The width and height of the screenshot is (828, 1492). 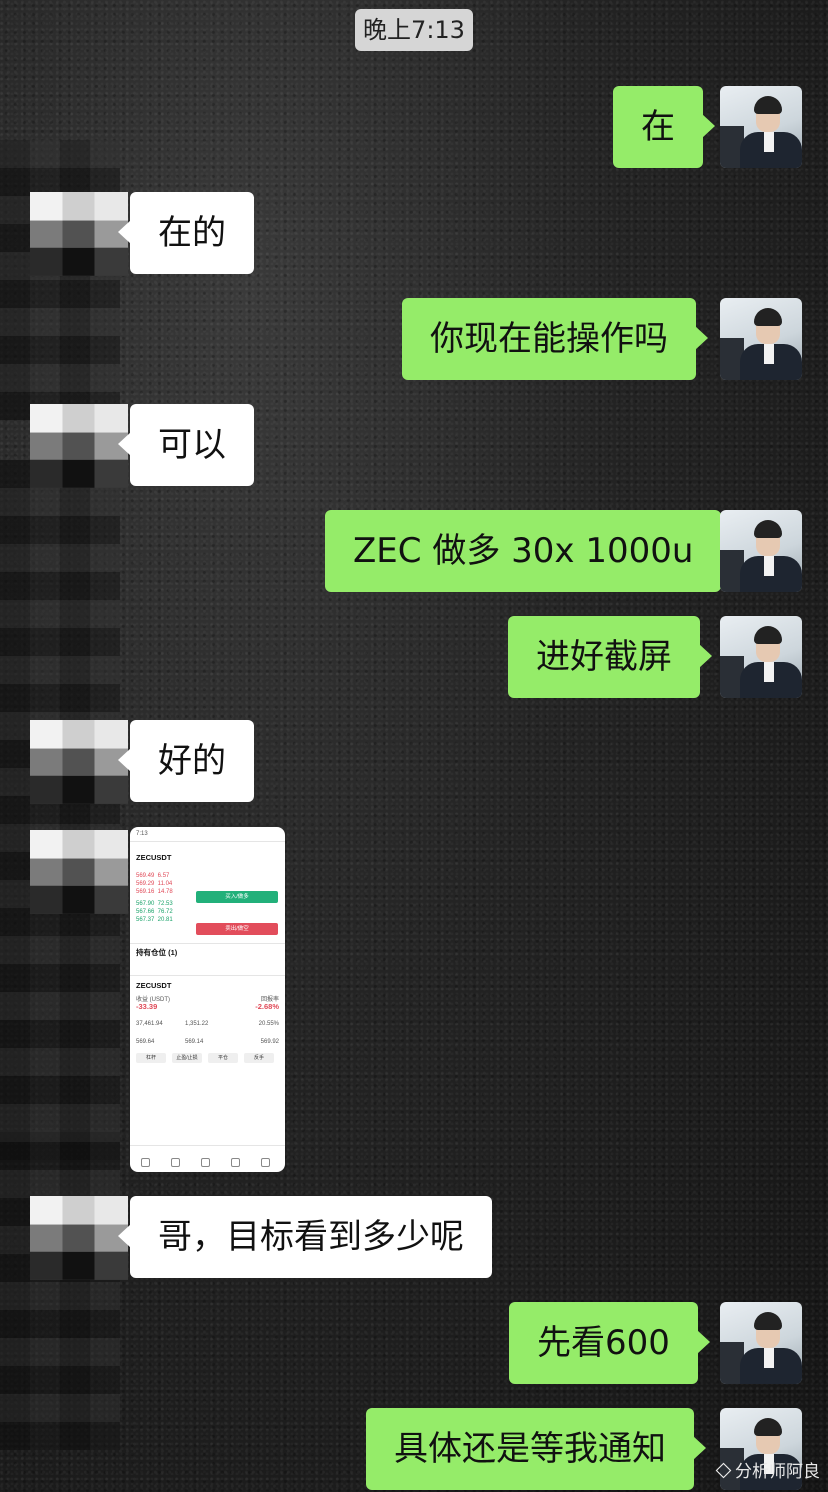 What do you see at coordinates (154, 904) in the screenshot?
I see `orderbook-bid: 567.90 72.53` at bounding box center [154, 904].